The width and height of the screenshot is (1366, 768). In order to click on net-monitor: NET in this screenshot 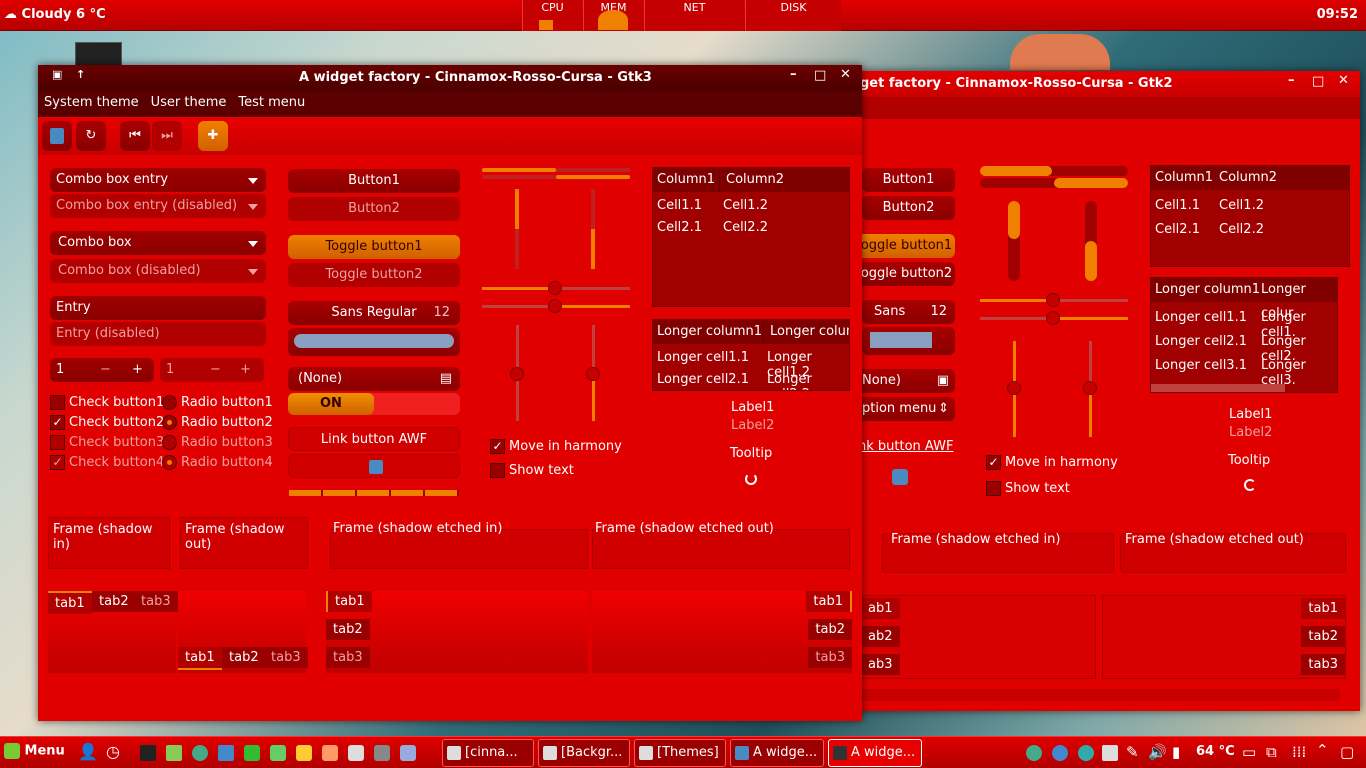, I will do `click(694, 15)`.